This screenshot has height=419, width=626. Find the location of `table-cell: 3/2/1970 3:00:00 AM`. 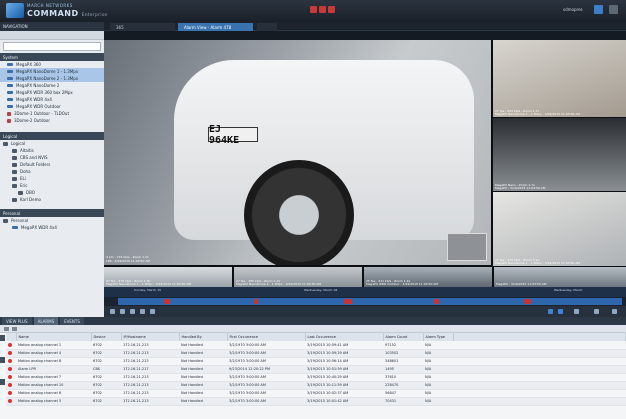

table-cell: 3/2/1970 3:00:00 AM is located at coordinates (266, 345).